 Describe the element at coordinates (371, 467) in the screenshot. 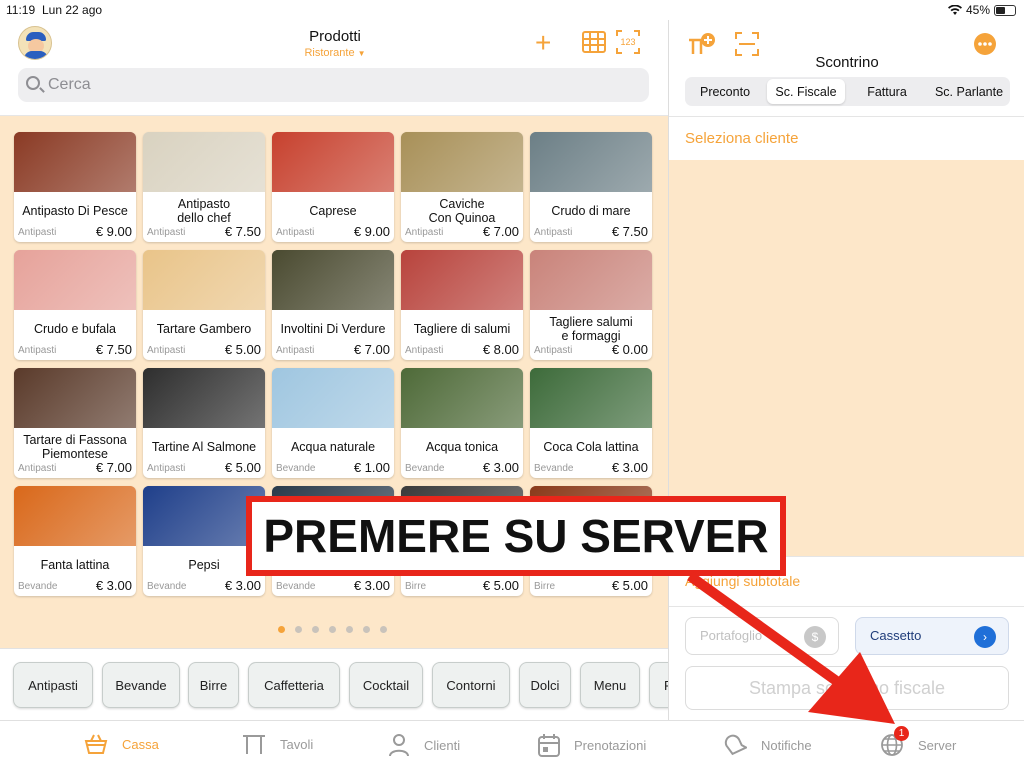

I see `product-price: € 1.00` at that location.